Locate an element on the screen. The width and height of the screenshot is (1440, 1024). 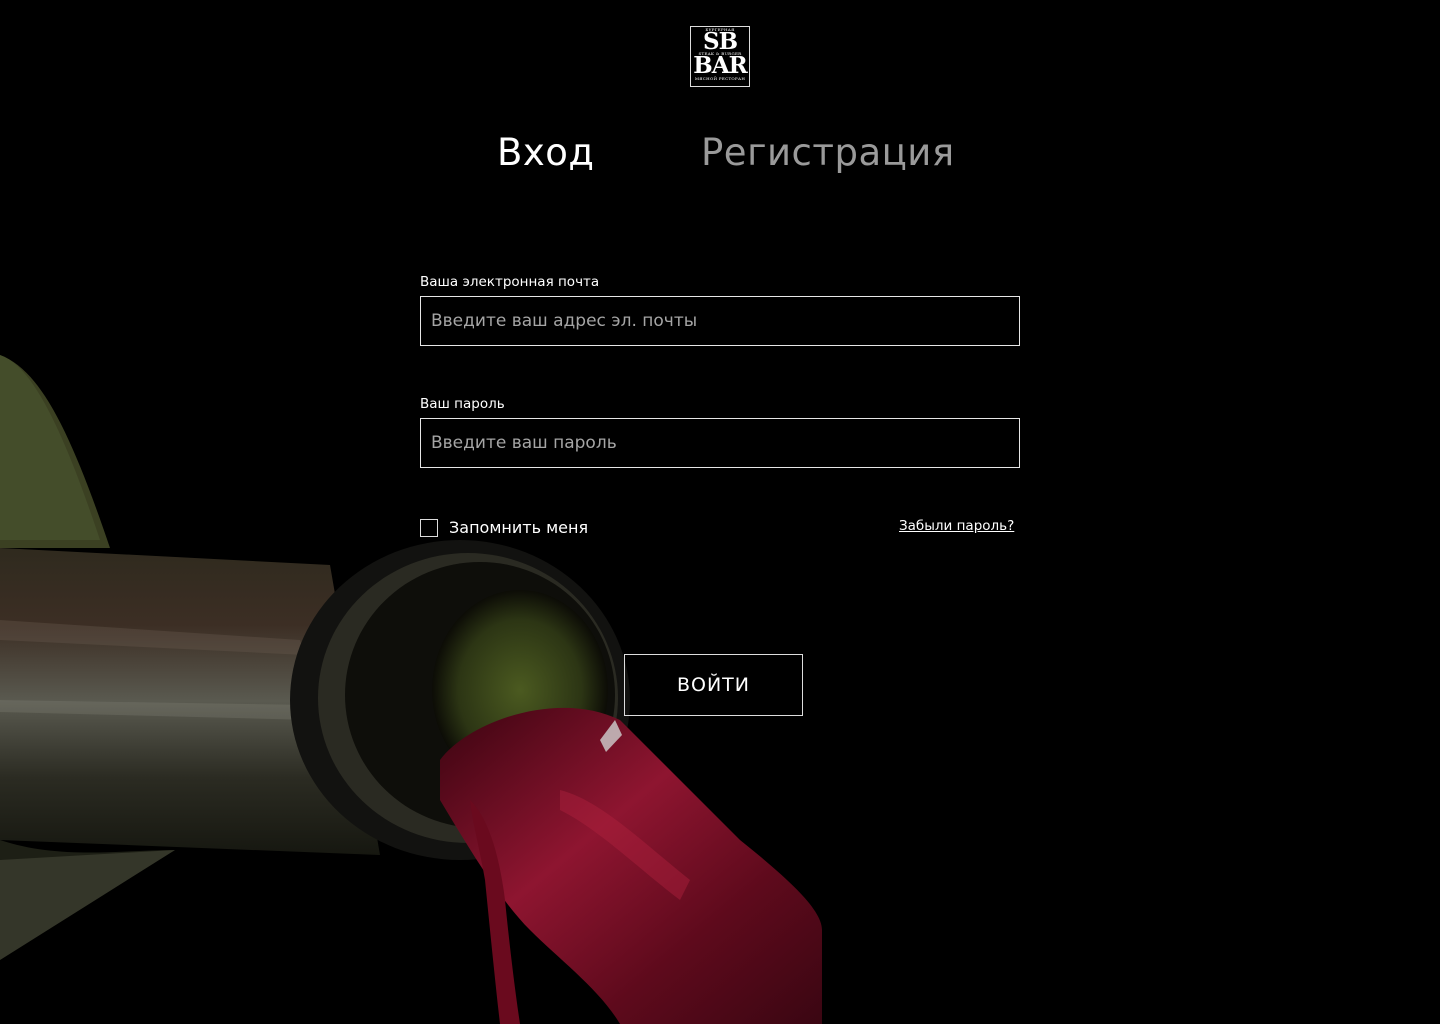
password-label: Ваш пароль is located at coordinates (462, 404).